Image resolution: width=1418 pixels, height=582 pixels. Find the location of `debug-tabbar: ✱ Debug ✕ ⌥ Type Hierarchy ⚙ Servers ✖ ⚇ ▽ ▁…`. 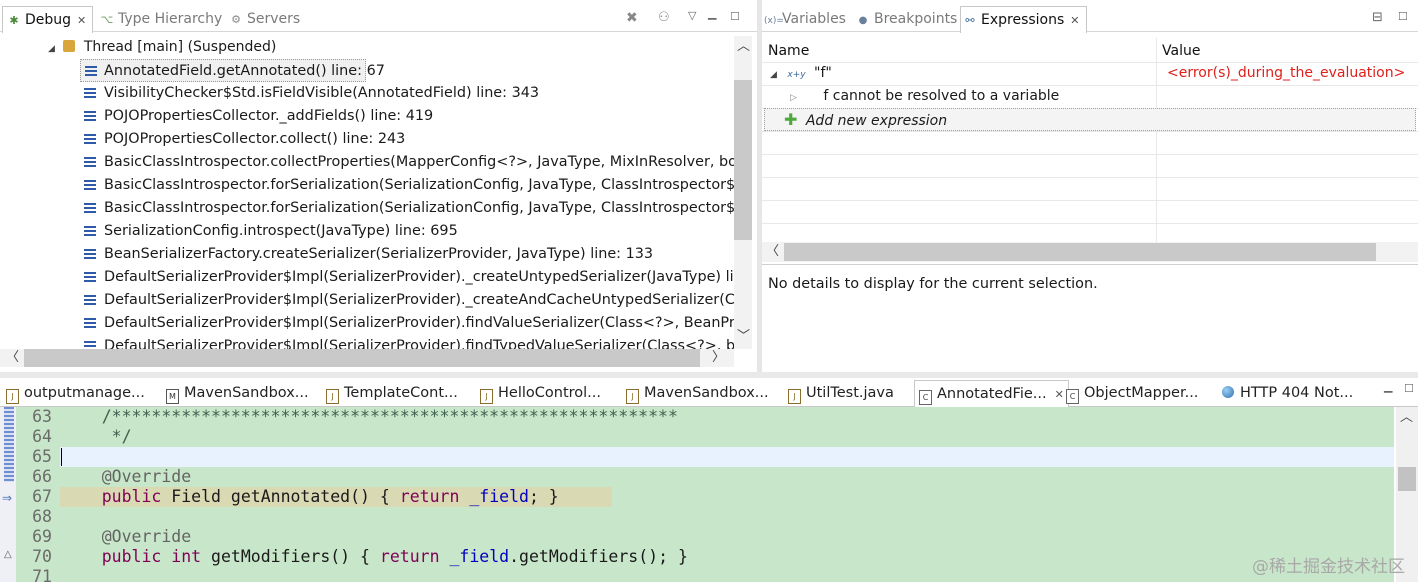

debug-tabbar: ✱ Debug ✕ ⌥ Type Hierarchy ⚙ Servers ✖ ⚇ ▽ ▁… is located at coordinates (378, 19).